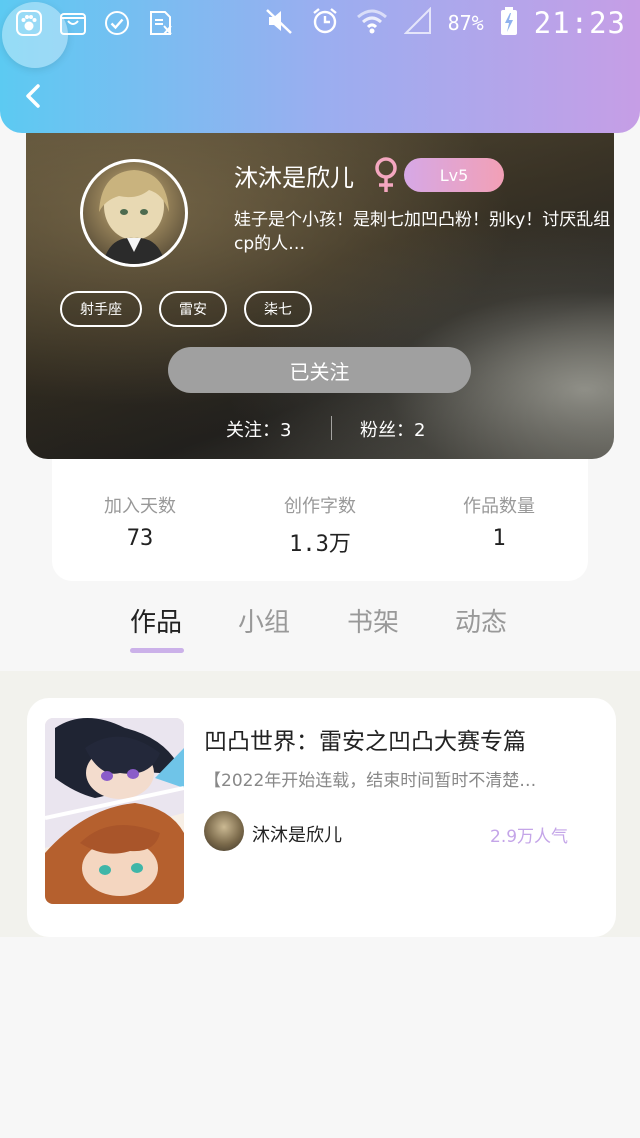 The width and height of the screenshot is (640, 1138). What do you see at coordinates (365, 739) in the screenshot?
I see `work-title: 凹凸世界：雷安之凹凸大赛专篇` at bounding box center [365, 739].